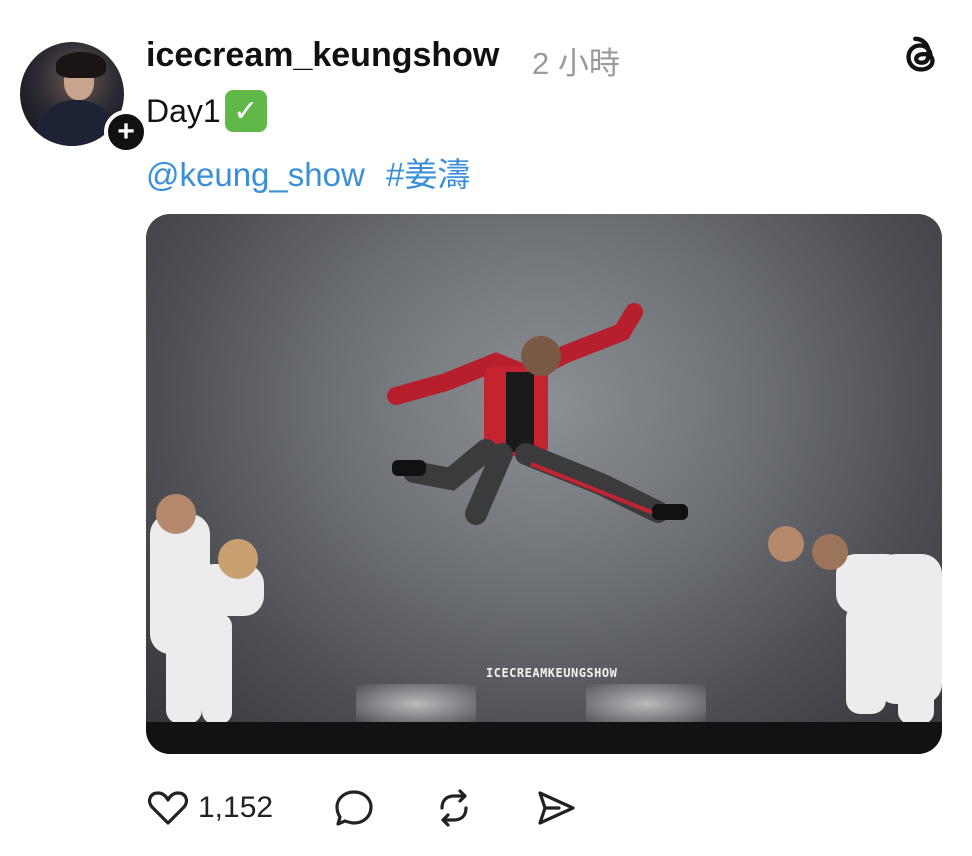 The width and height of the screenshot is (972, 856). I want to click on post-caption: Day1 ✓, so click(206, 111).